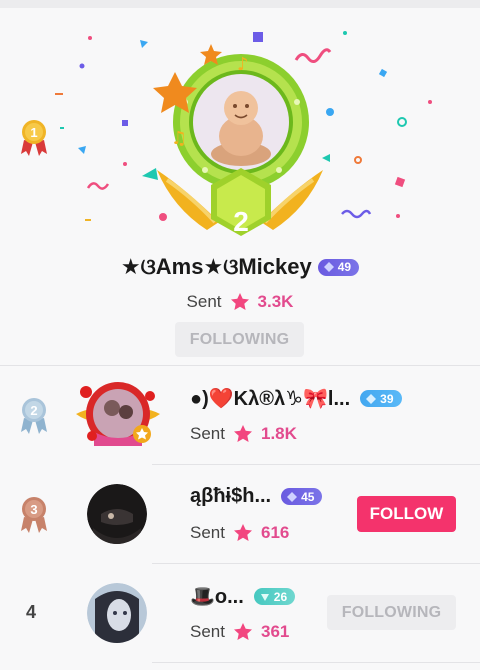  What do you see at coordinates (33, 132) in the screenshot?
I see `rank-number: 1` at bounding box center [33, 132].